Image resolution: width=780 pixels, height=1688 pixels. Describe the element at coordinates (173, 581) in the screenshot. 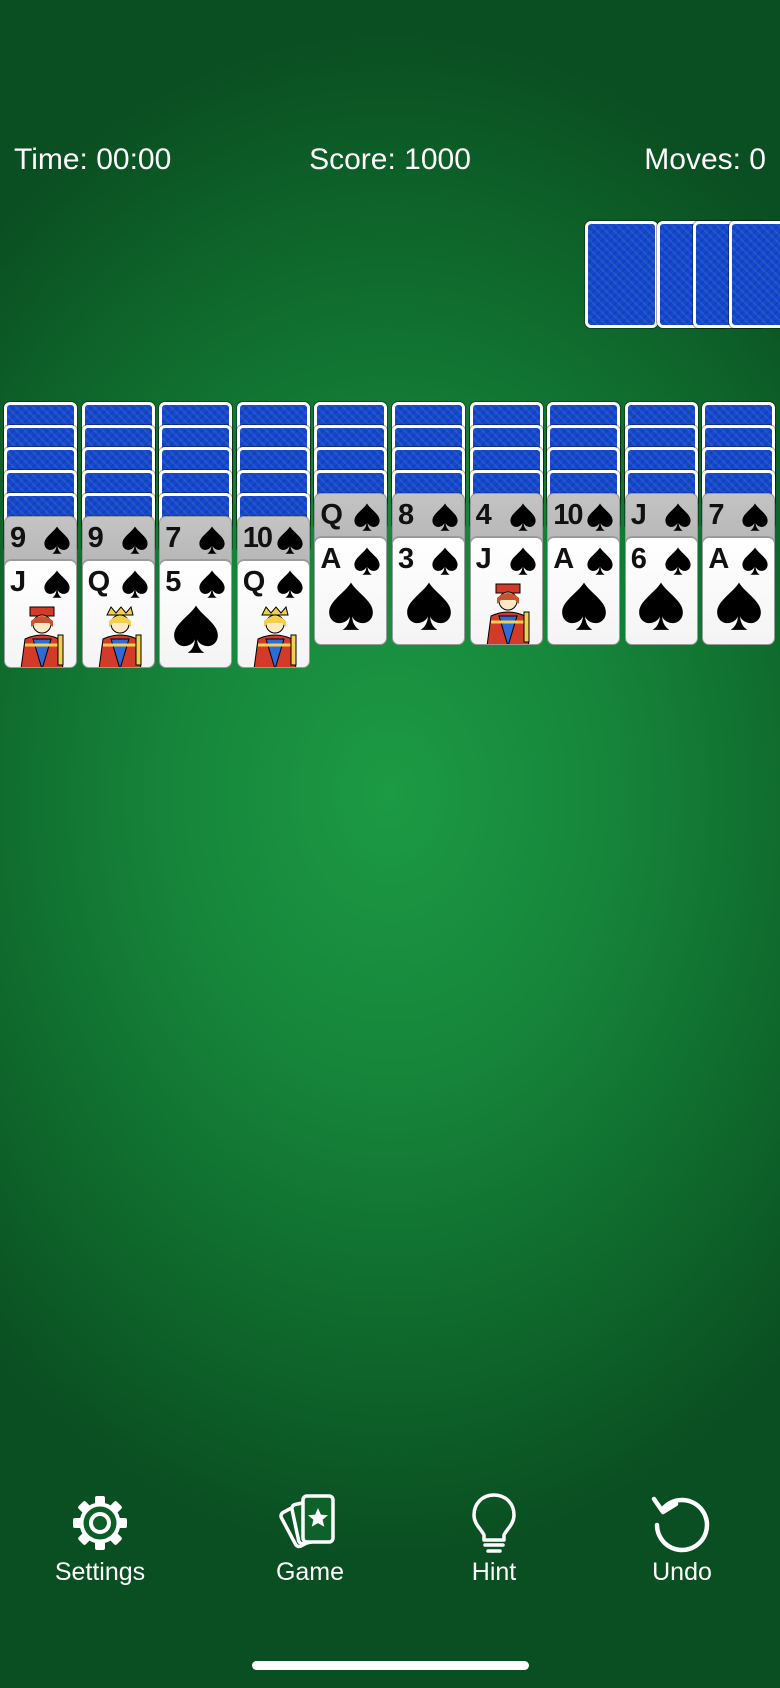

I see `card-rank: 5` at that location.